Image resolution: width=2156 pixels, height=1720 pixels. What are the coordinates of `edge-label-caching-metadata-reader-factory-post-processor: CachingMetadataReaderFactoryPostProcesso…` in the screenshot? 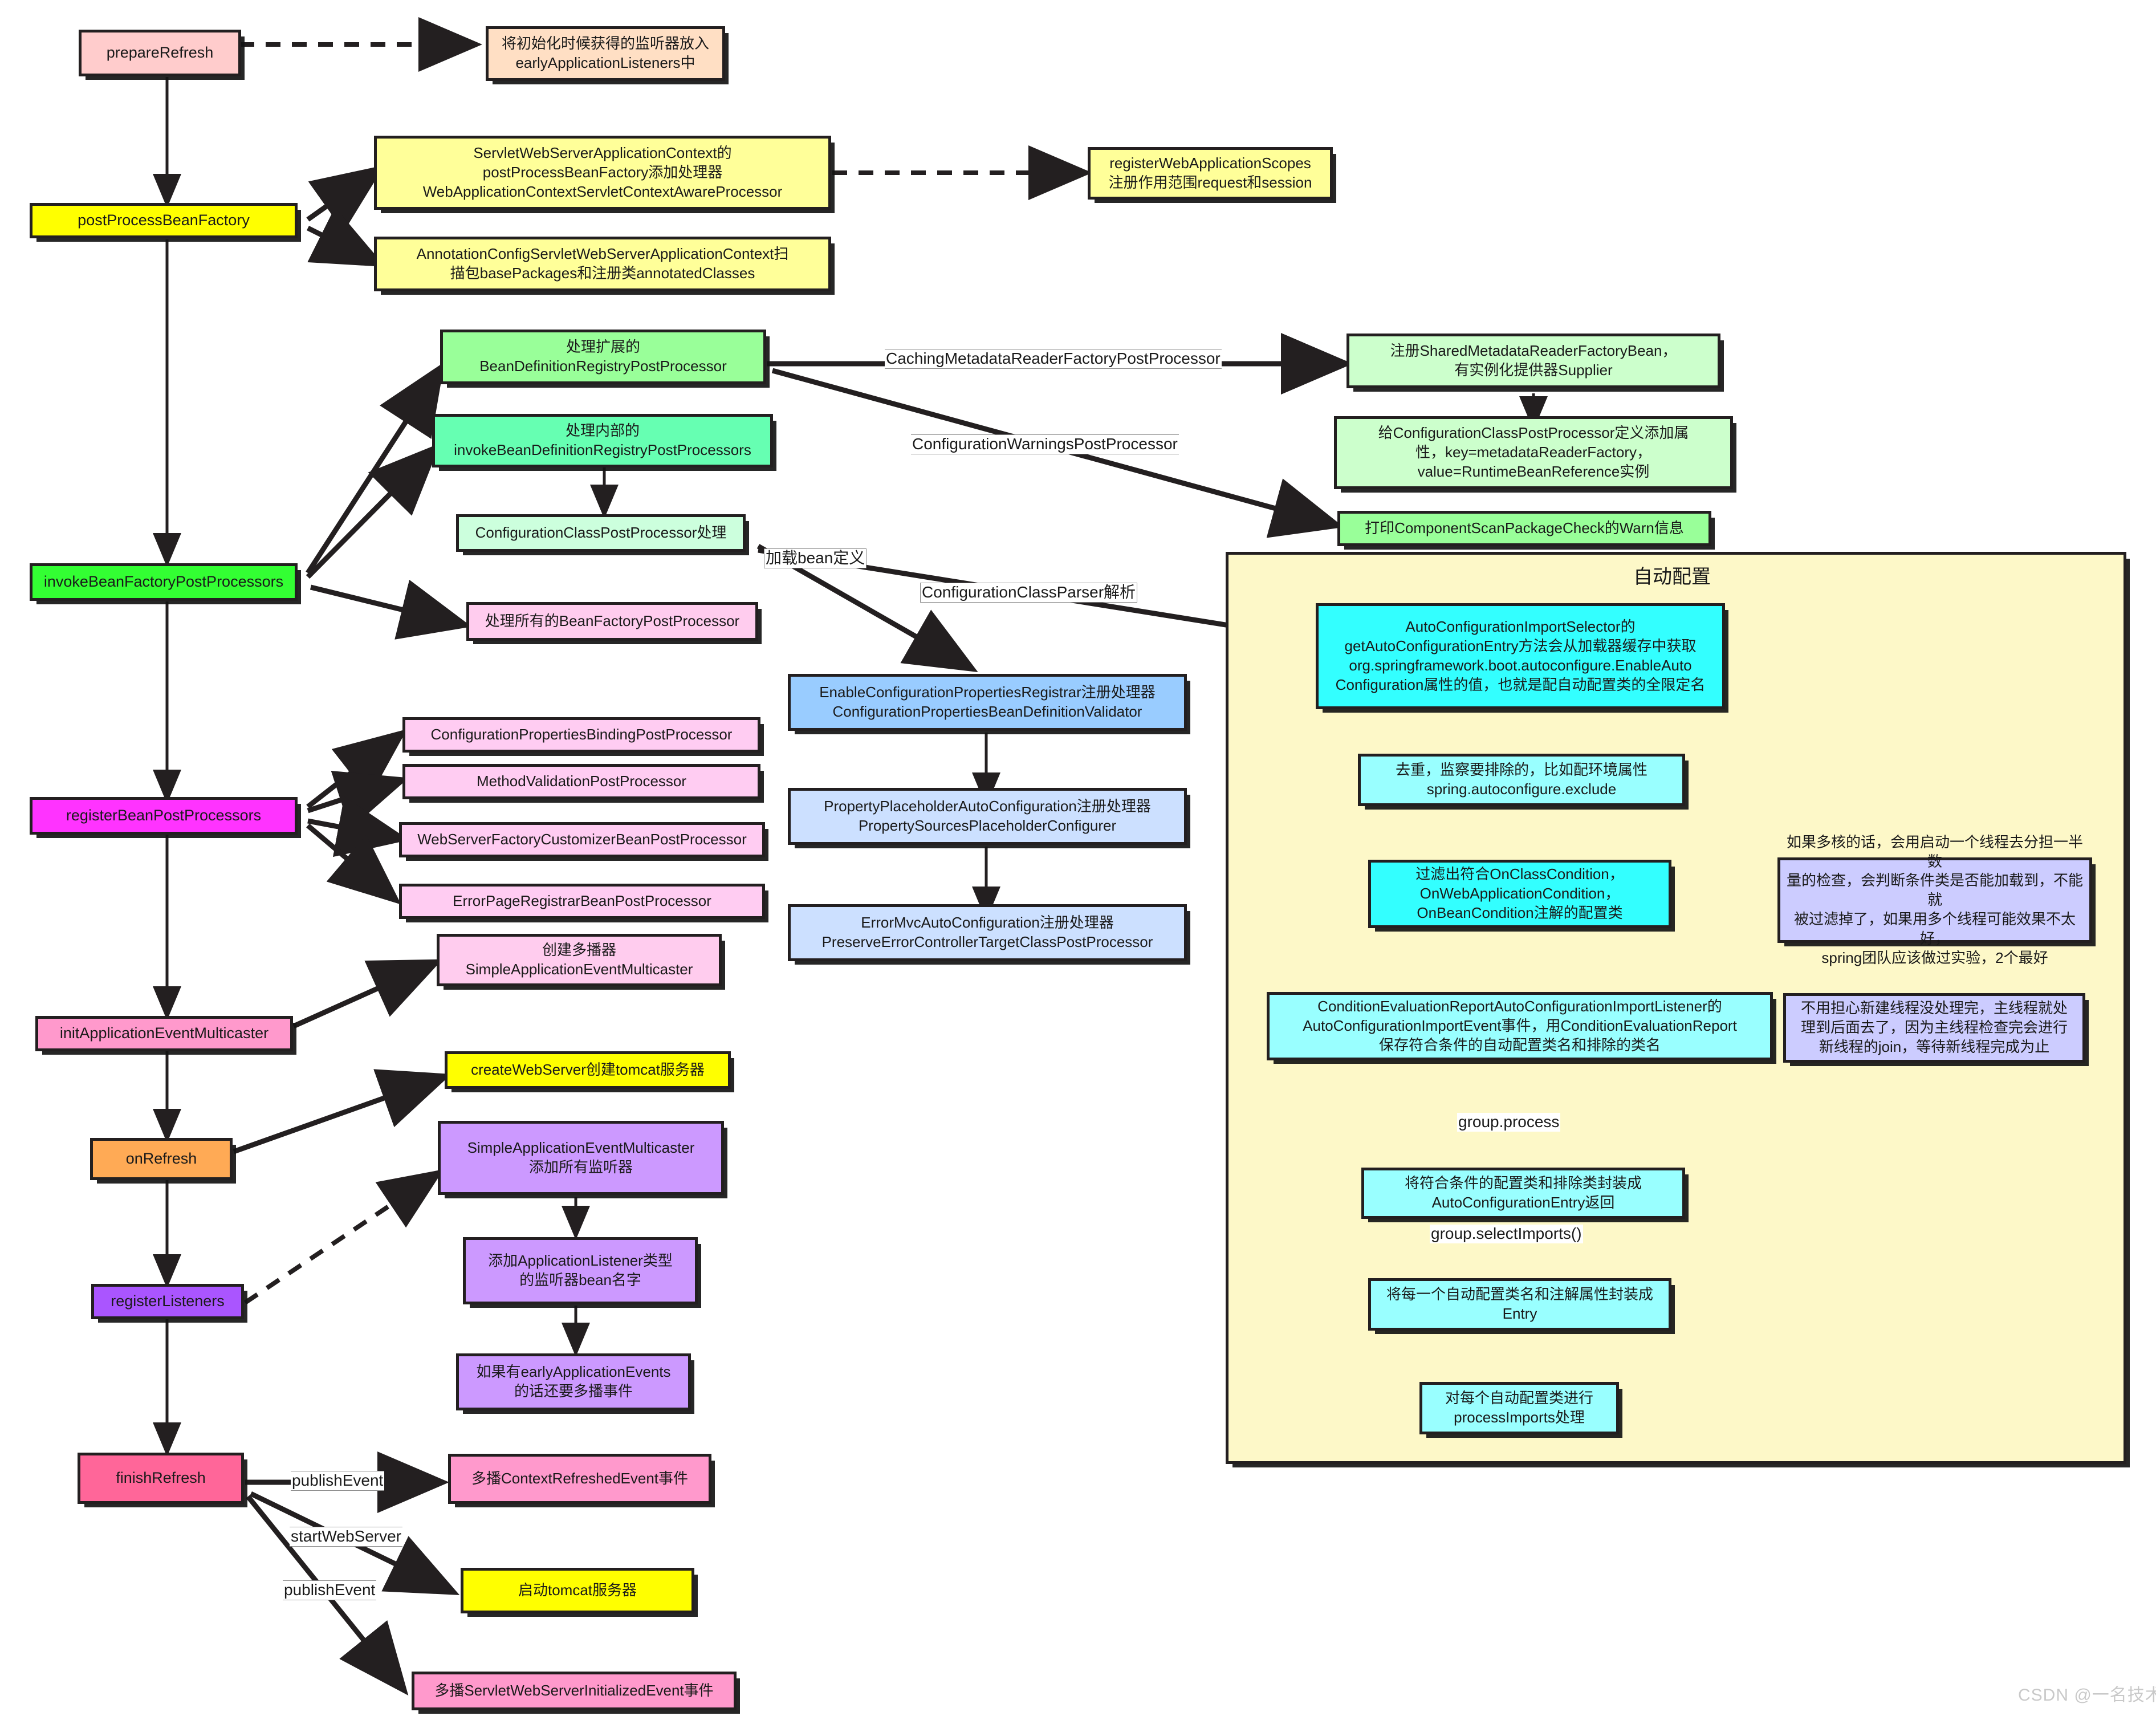 It's located at (1053, 359).